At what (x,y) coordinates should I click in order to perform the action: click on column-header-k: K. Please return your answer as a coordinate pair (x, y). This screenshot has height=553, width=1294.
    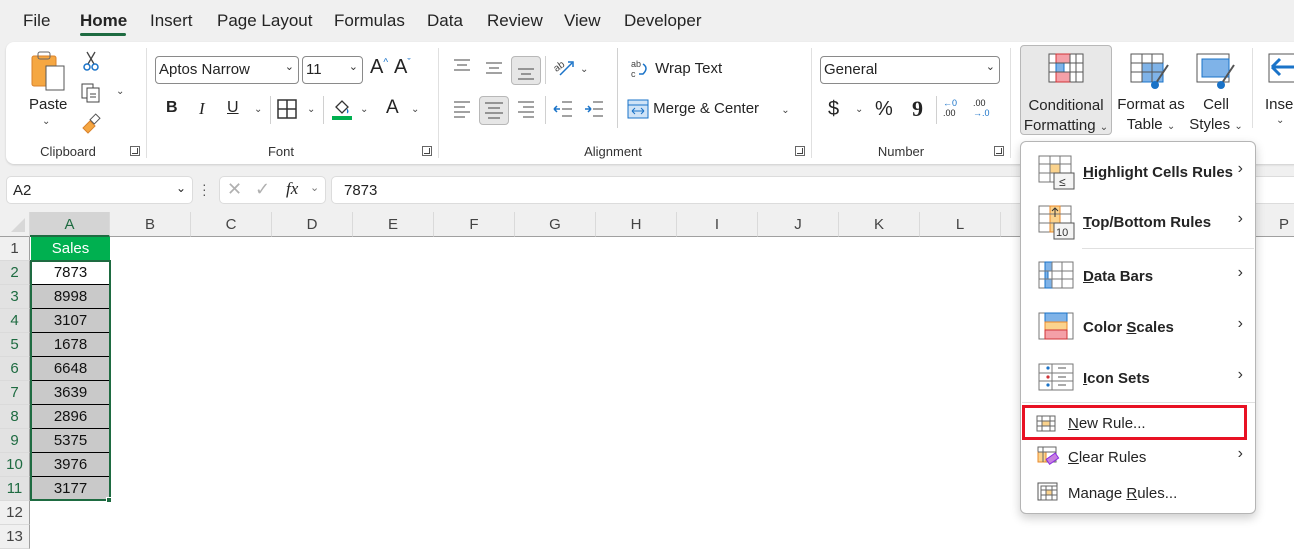
    Looking at the image, I should click on (879, 224).